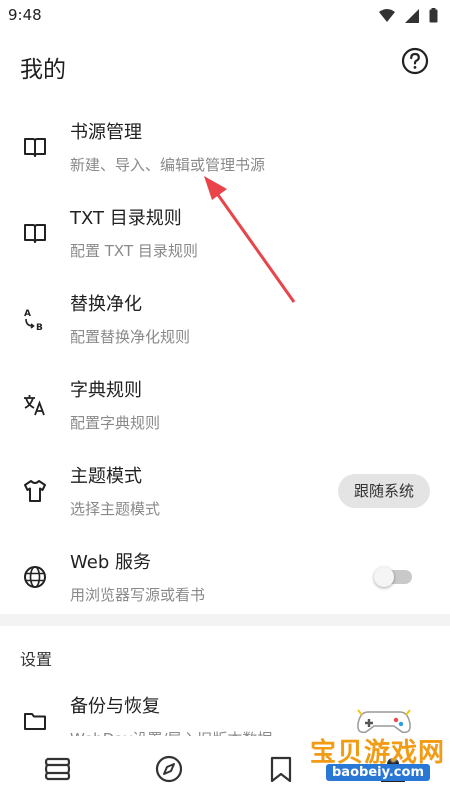 The height and width of the screenshot is (800, 450). What do you see at coordinates (225, 319) in the screenshot?
I see `menu-item-replace-purify: A B 替换净化 配置替换净化规则` at bounding box center [225, 319].